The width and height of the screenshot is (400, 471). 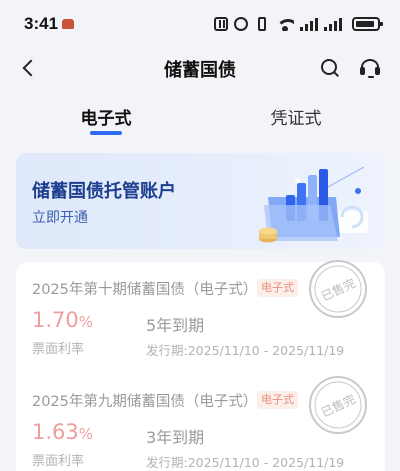 What do you see at coordinates (55, 320) in the screenshot?
I see `coupon-rate-value: 1.70` at bounding box center [55, 320].